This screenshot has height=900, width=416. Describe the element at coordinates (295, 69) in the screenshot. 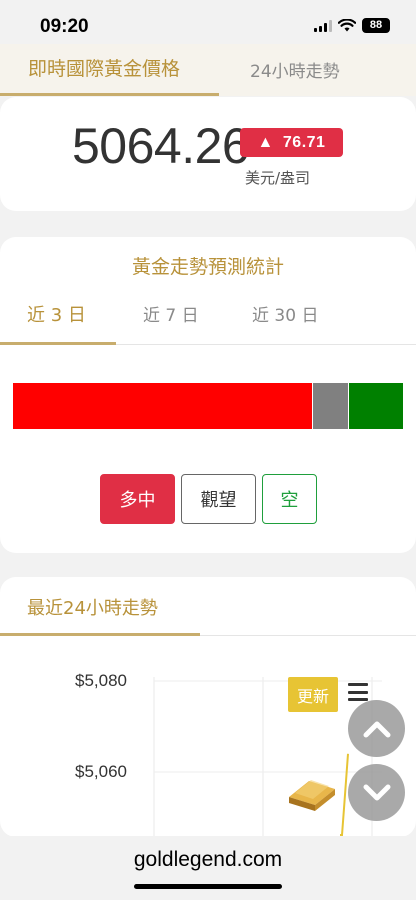

I see `tab-24h-trend: 24小時走勢` at that location.